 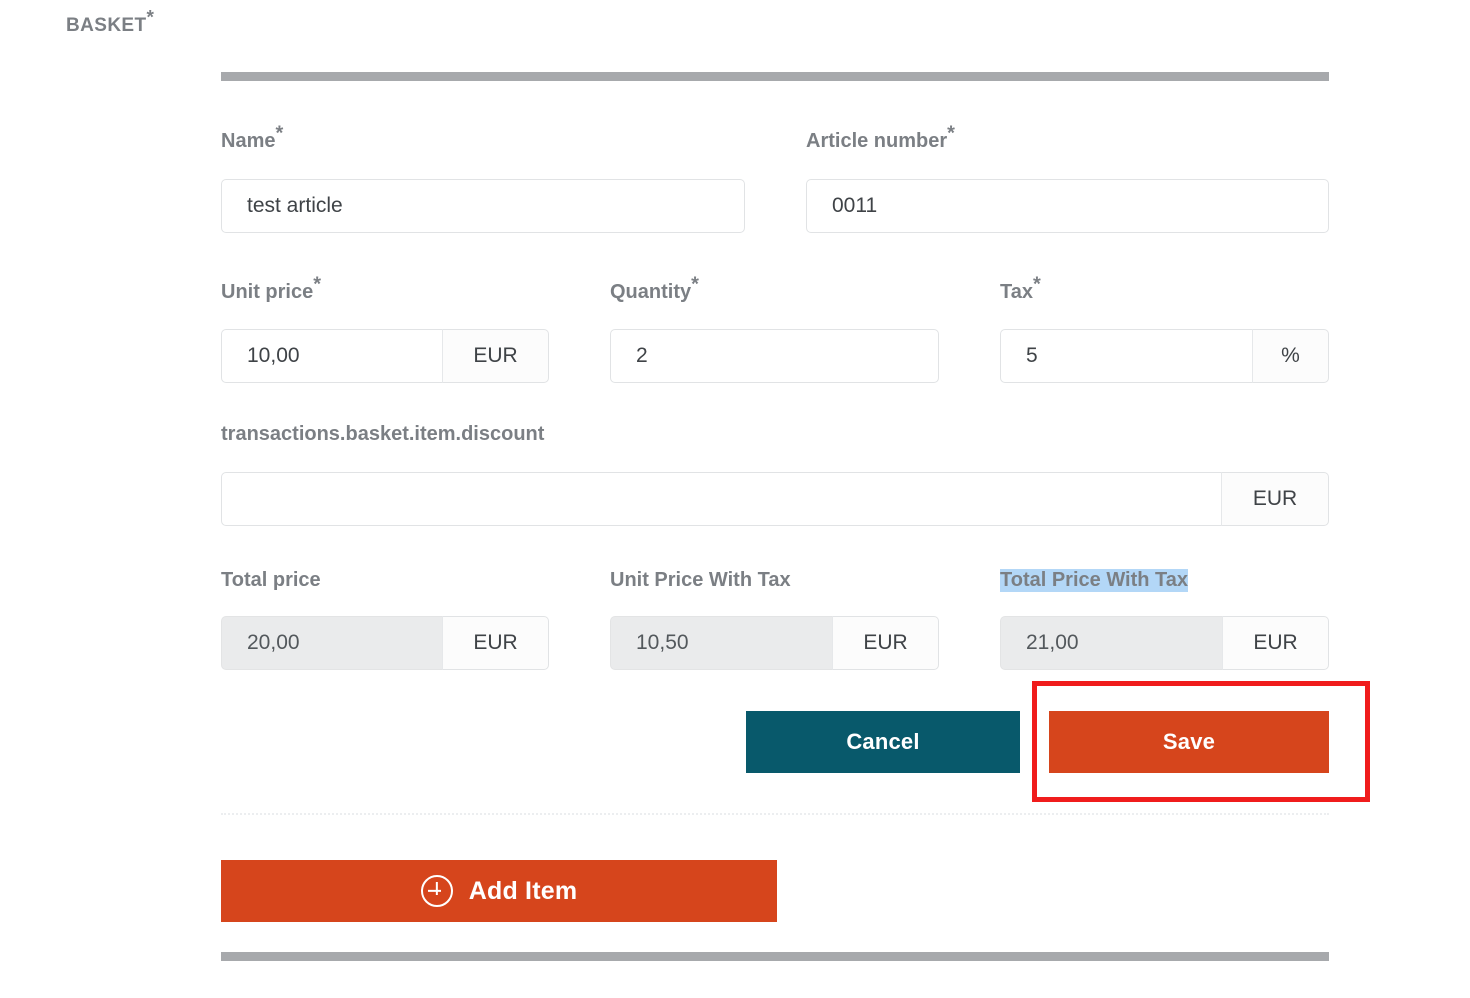 What do you see at coordinates (1111, 643) in the screenshot?
I see `total-price-with-tax-value: 21,00` at bounding box center [1111, 643].